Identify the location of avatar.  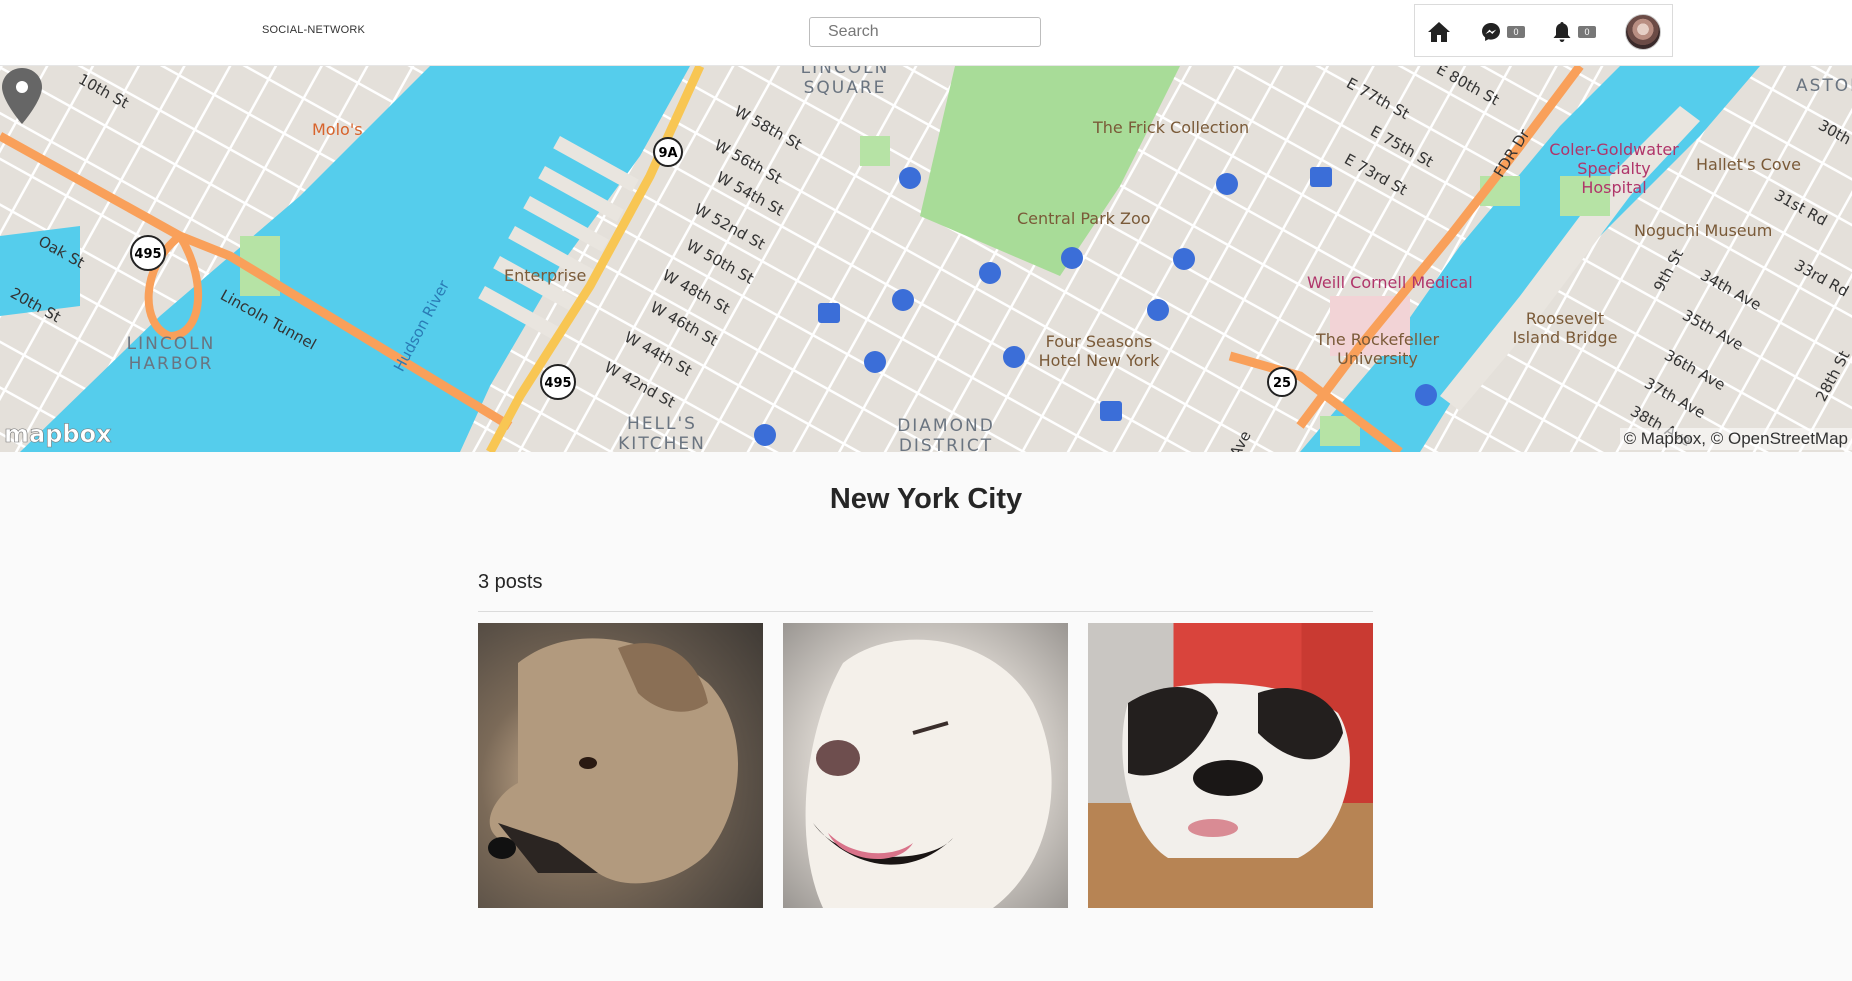
(1643, 31).